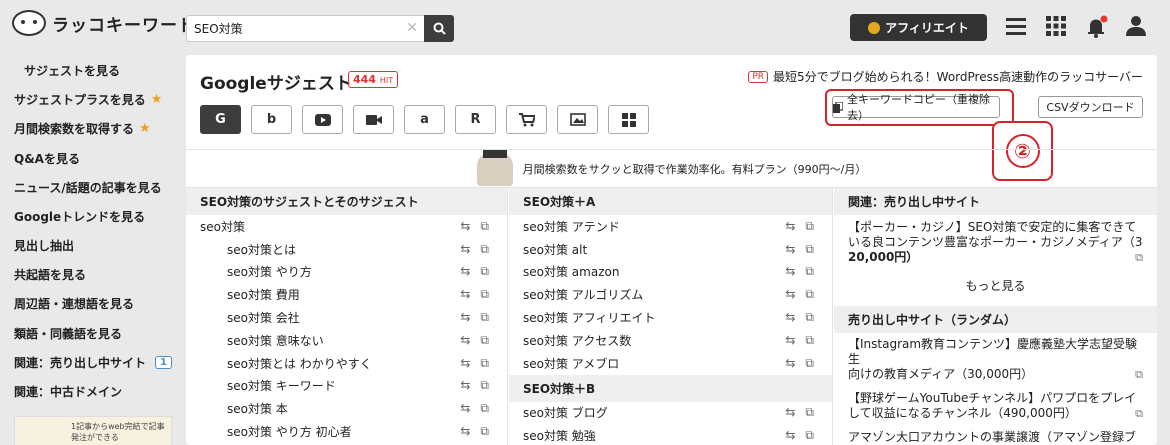  Describe the element at coordinates (72, 70) in the screenshot. I see `sidebar-item-suggest: サジェストを見る` at that location.